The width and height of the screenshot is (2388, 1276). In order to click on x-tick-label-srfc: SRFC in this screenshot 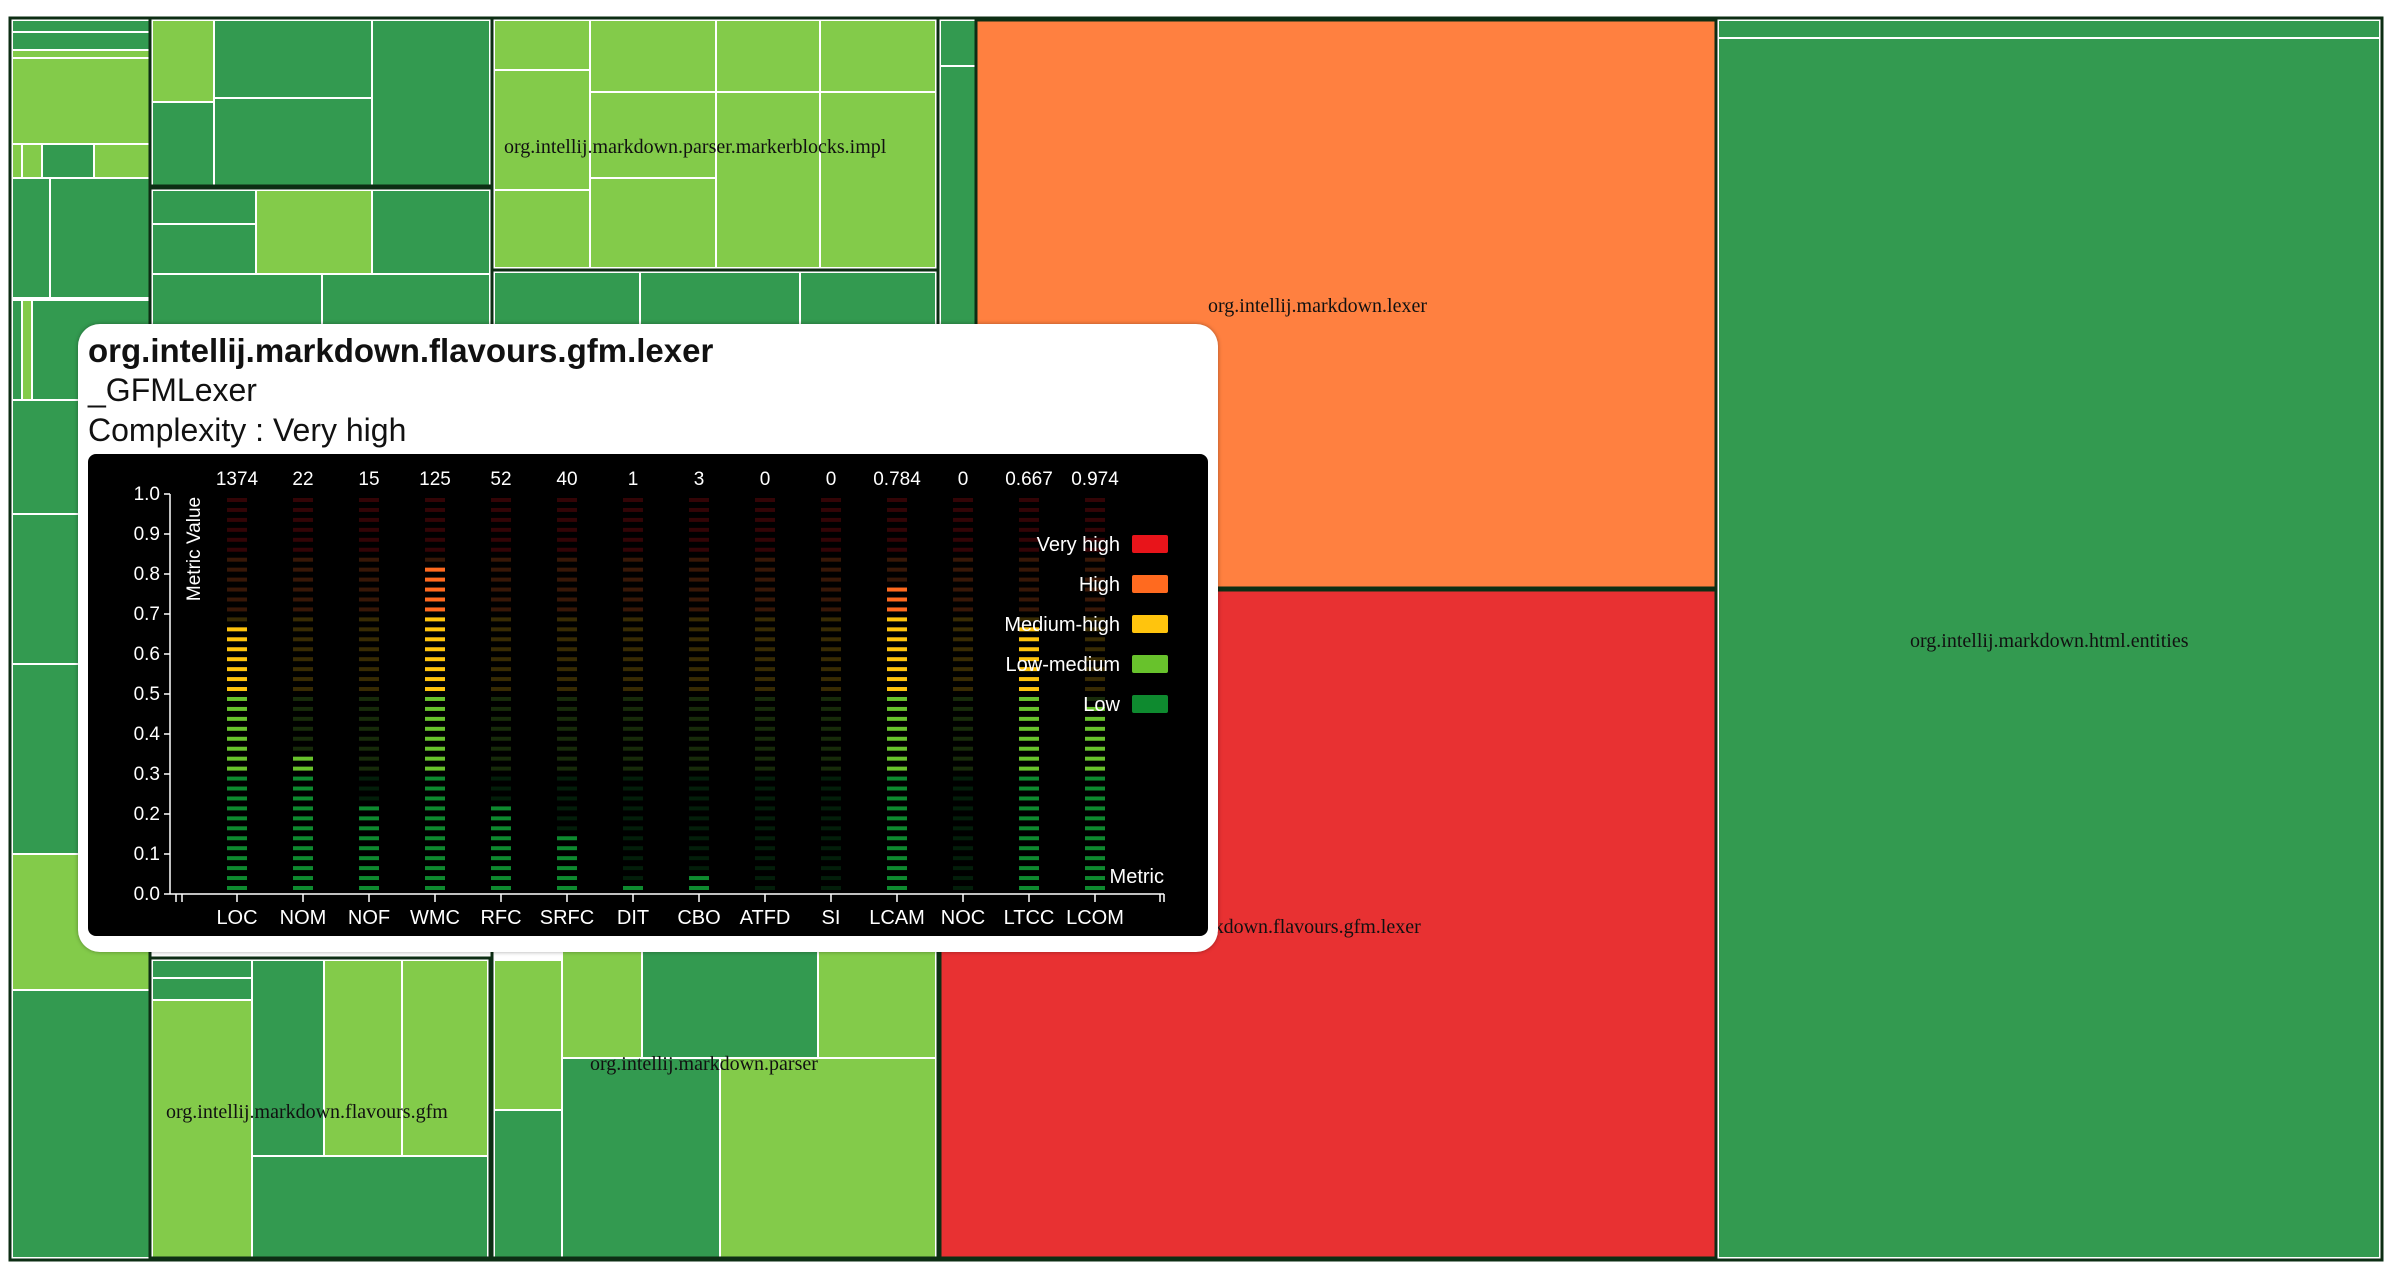, I will do `click(567, 918)`.